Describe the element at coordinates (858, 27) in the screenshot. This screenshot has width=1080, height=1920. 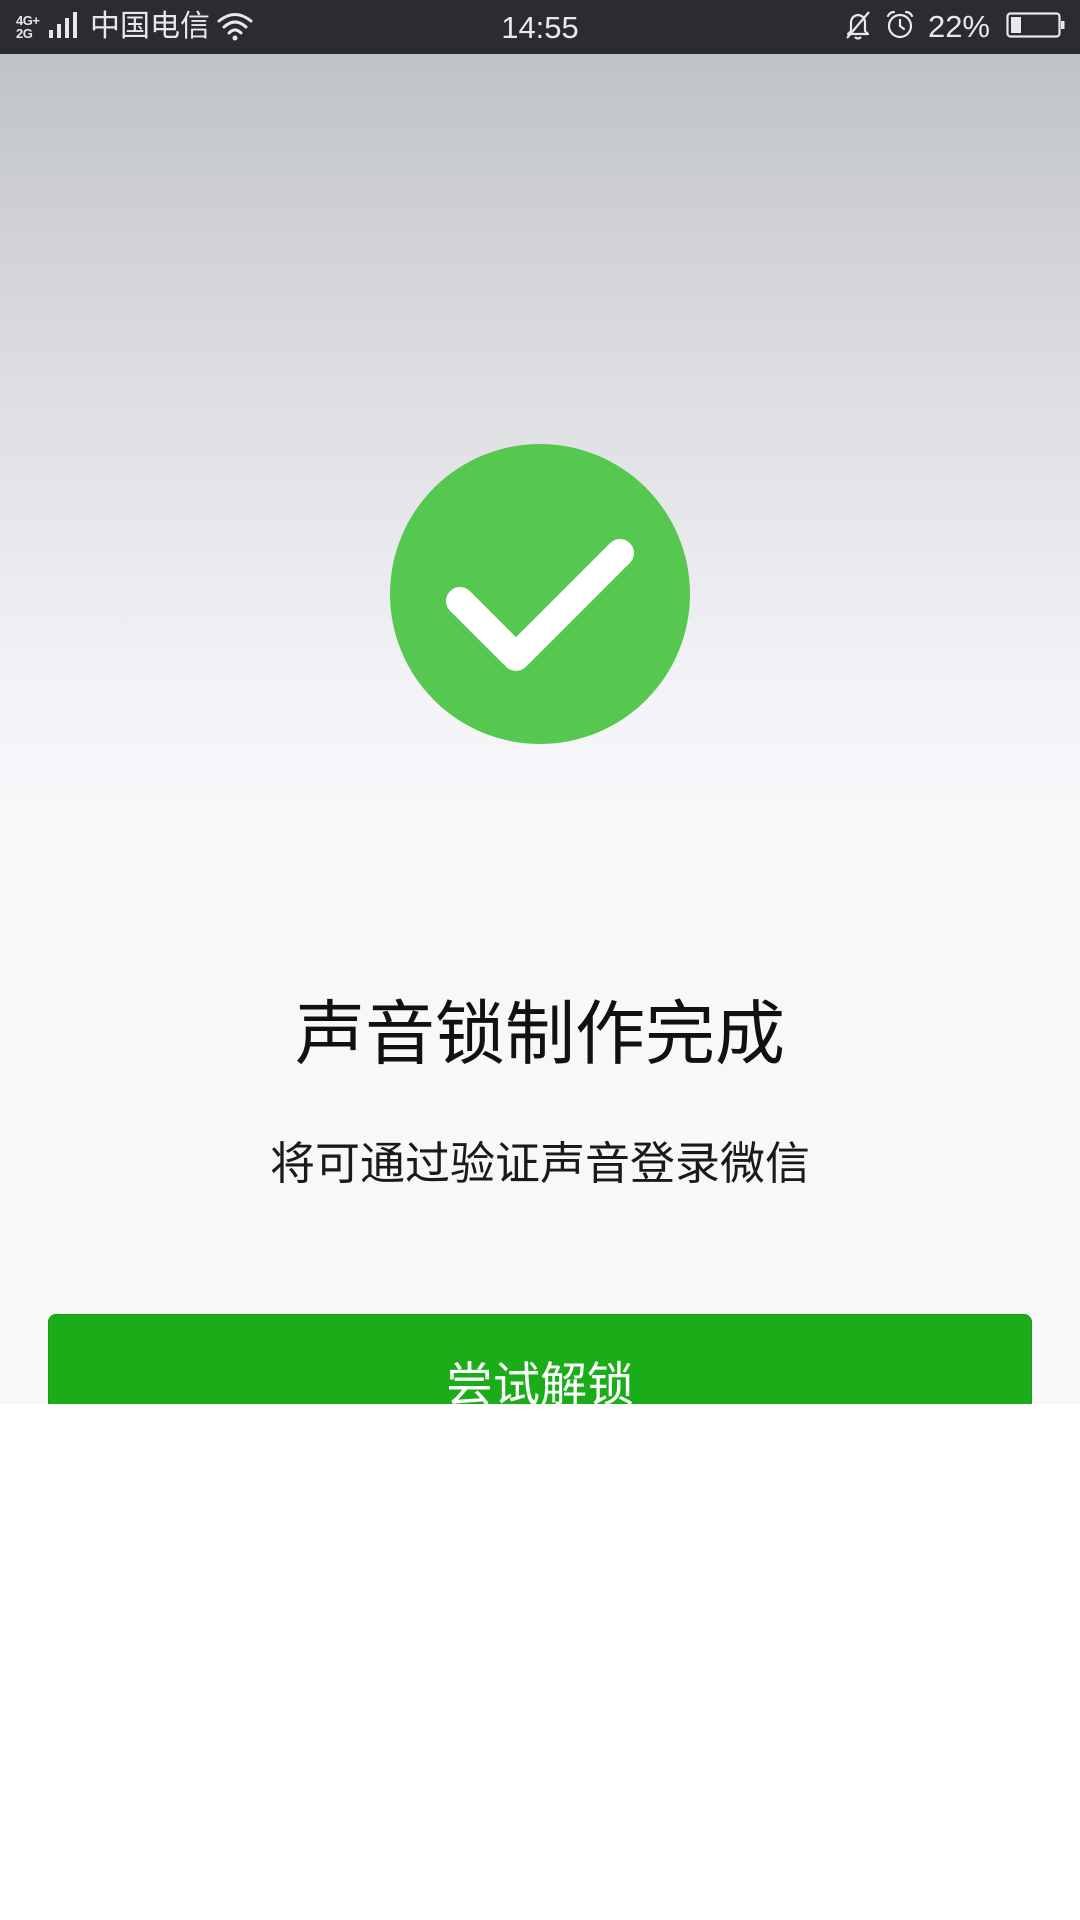
I see `bell-muted-icon` at that location.